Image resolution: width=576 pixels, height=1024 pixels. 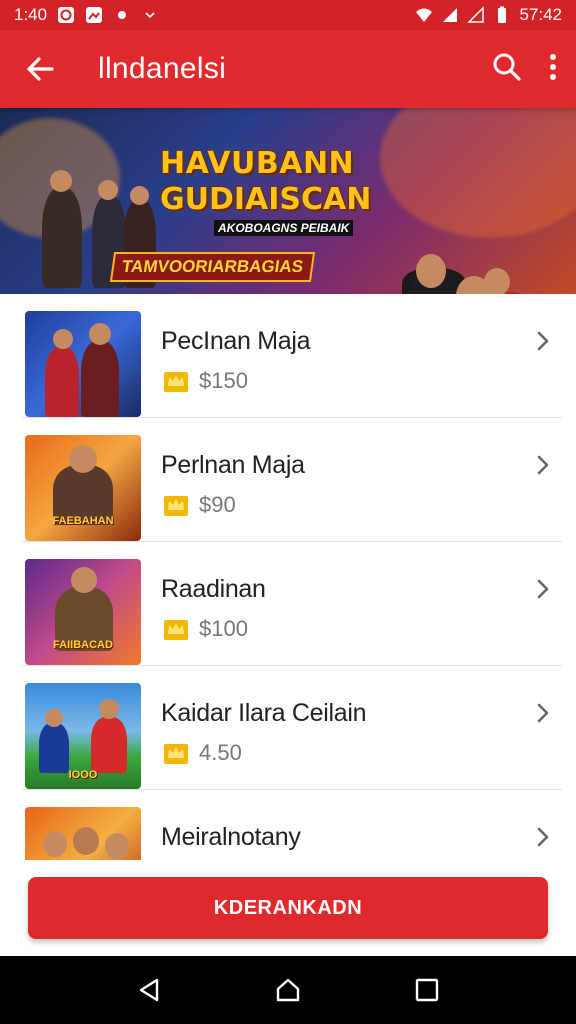 What do you see at coordinates (162, 68) in the screenshot?
I see `page-title: llndanelsi` at bounding box center [162, 68].